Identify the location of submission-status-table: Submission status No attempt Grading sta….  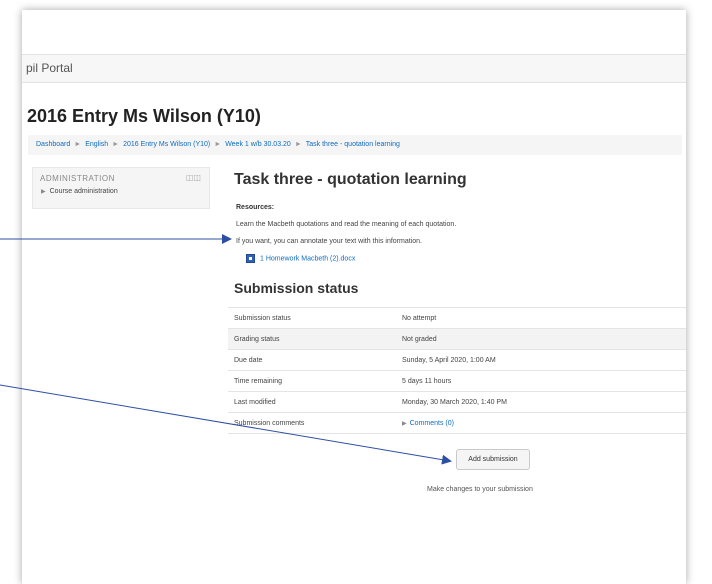
(457, 370).